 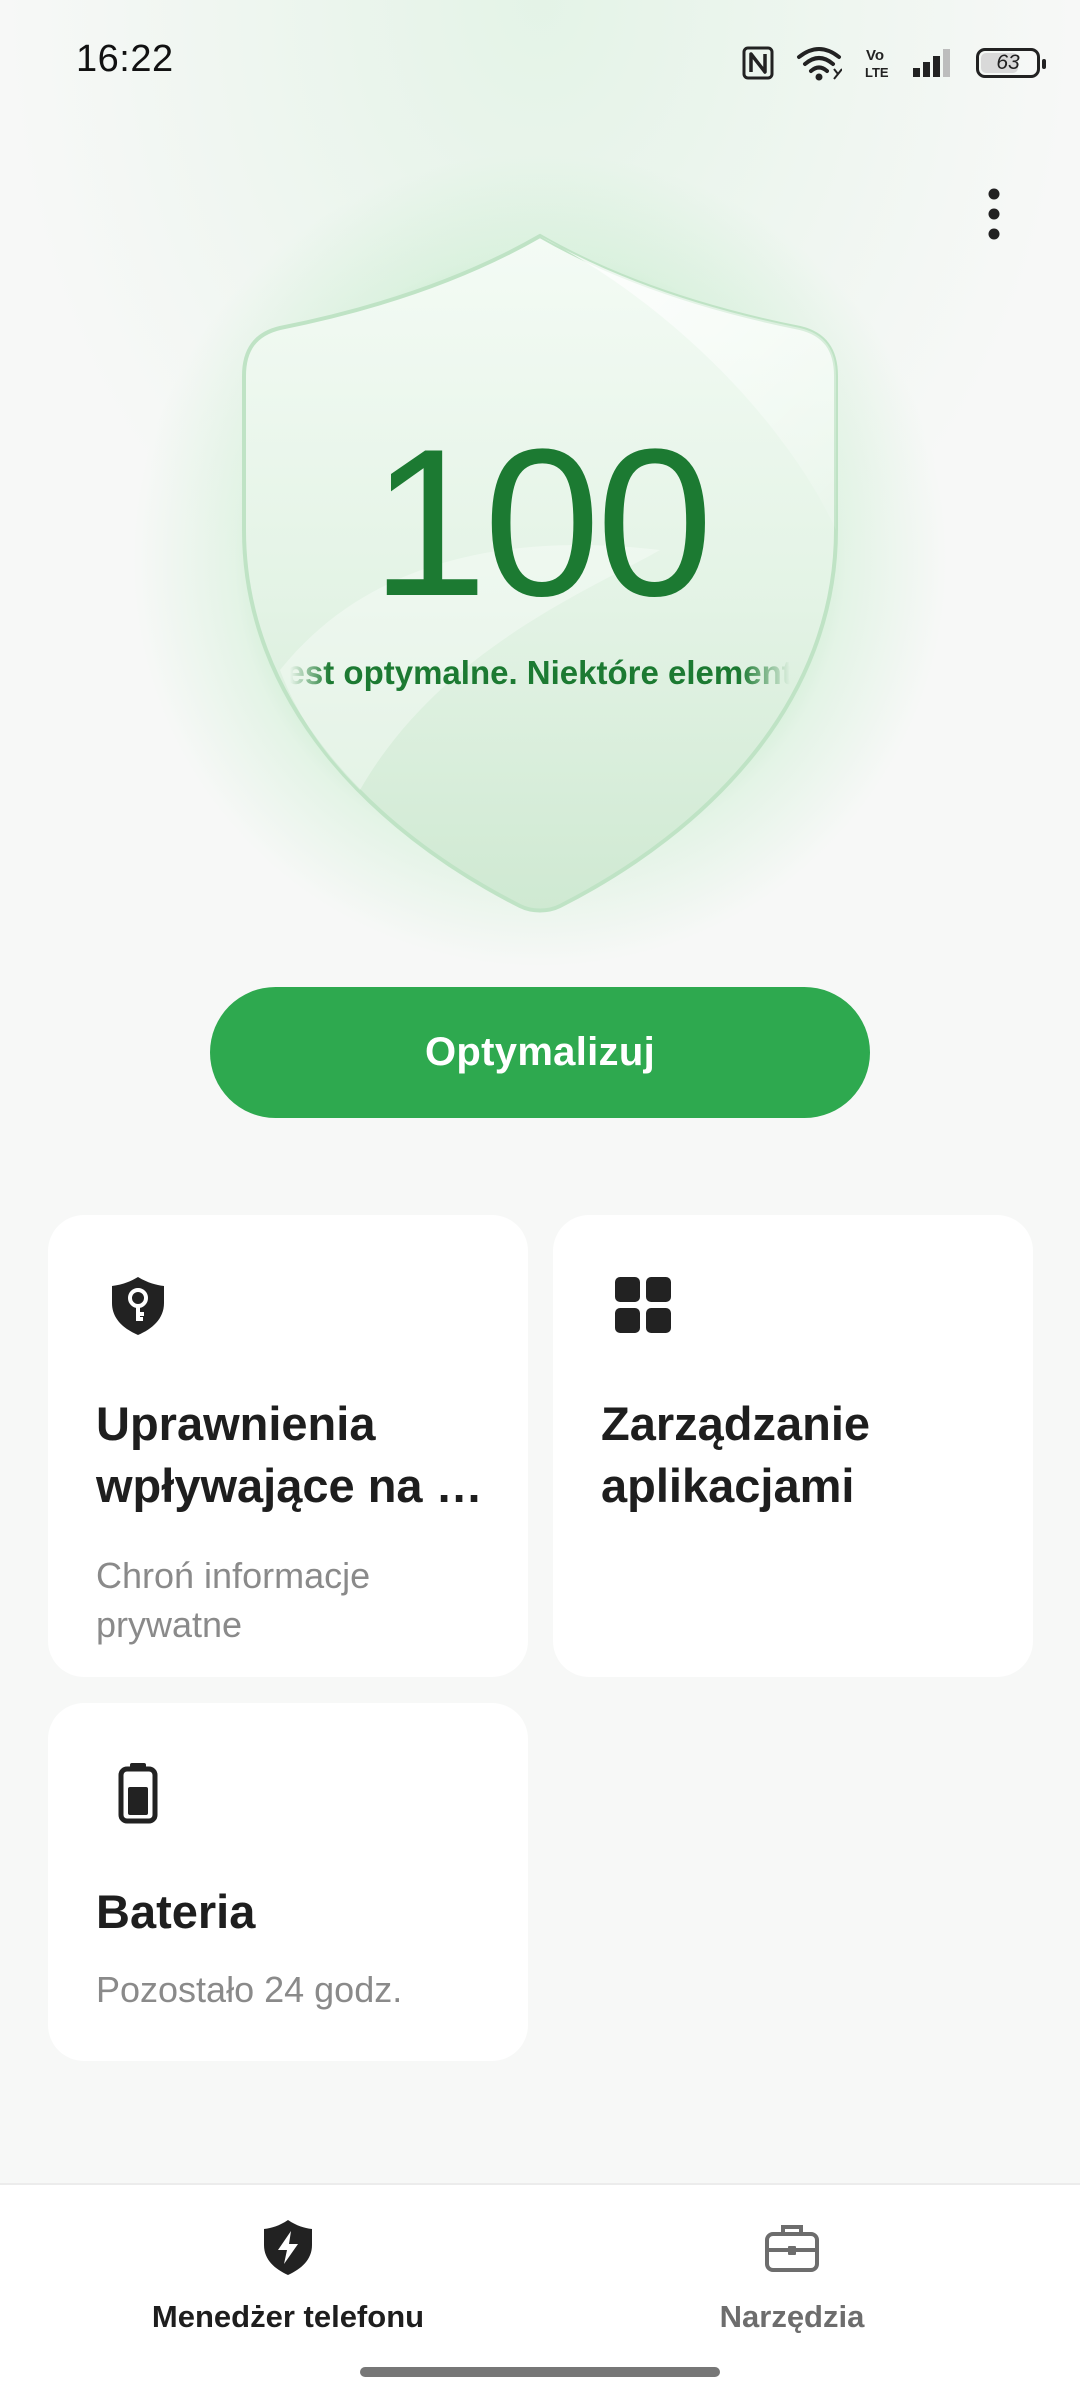 I want to click on card-app-management: Zarządzanie aplikacjami, so click(x=793, y=1446).